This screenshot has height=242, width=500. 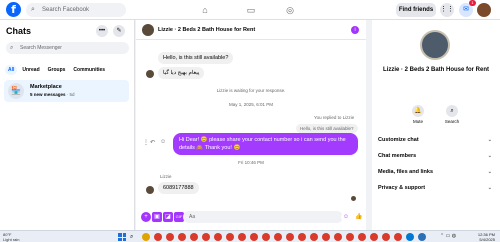 What do you see at coordinates (472, 3) in the screenshot?
I see `notification-badge: 1` at bounding box center [472, 3].